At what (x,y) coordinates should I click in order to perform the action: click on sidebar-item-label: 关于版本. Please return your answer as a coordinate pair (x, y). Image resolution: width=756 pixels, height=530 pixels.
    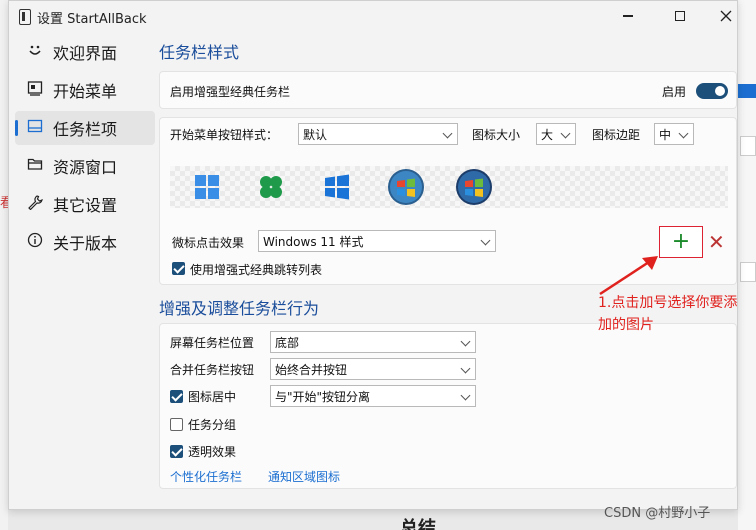
    Looking at the image, I should click on (85, 243).